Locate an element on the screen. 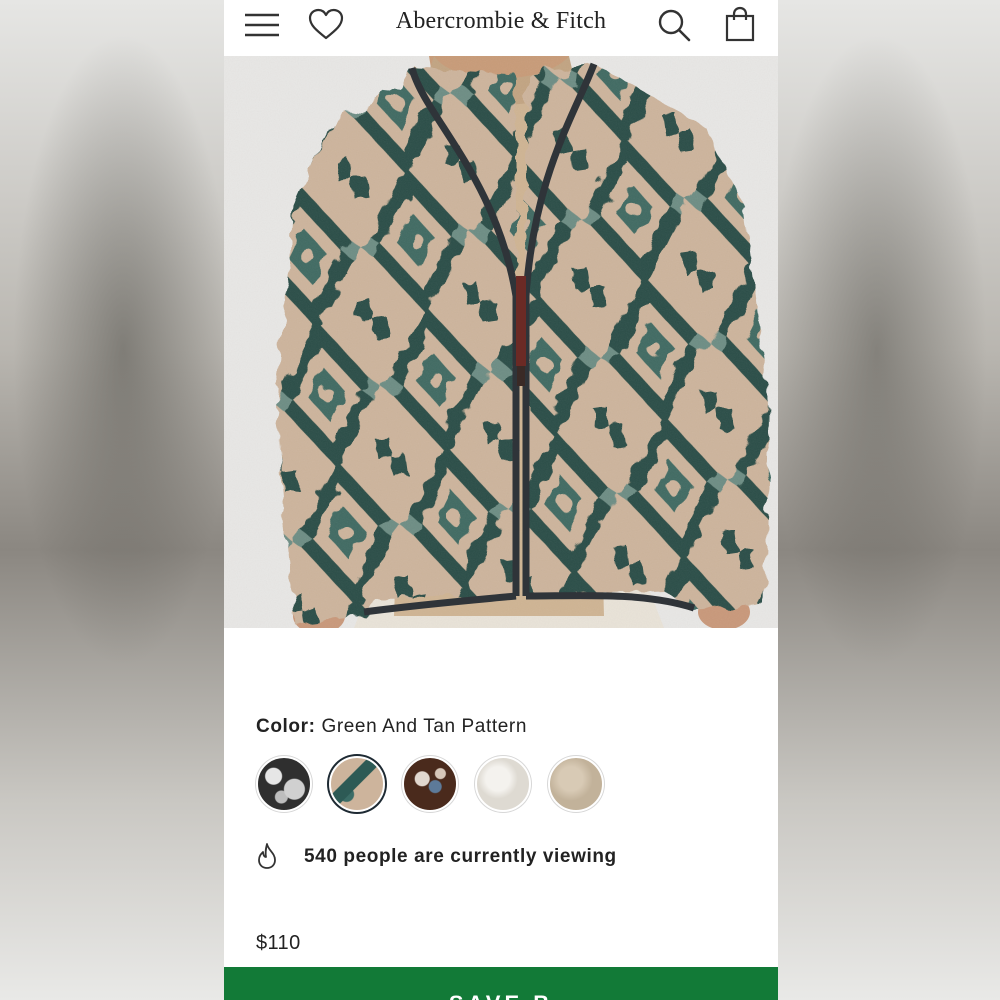 The height and width of the screenshot is (1000, 1000). site-header: Abercrombie & Fitch is located at coordinates (501, 28).